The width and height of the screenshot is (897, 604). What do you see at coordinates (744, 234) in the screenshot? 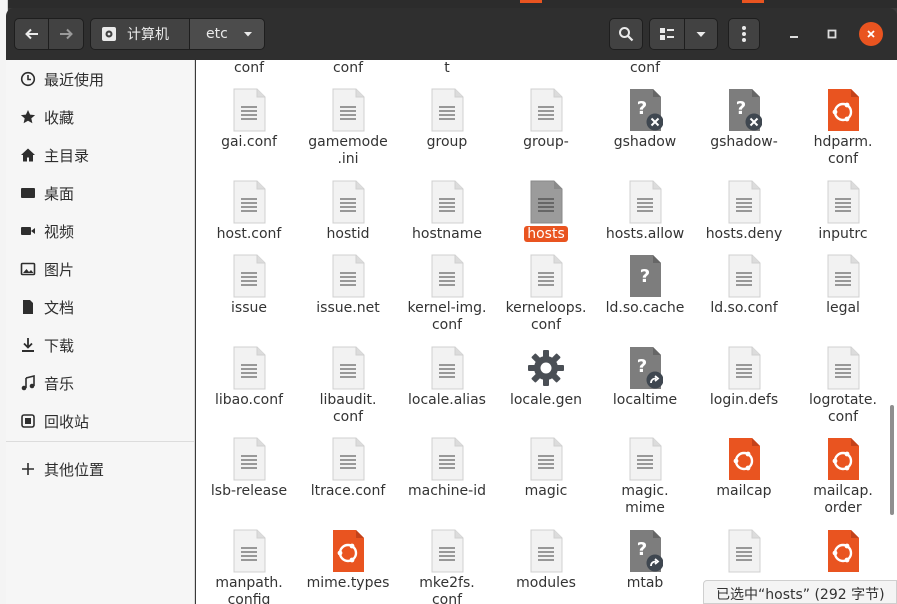
I see `file-name-label: hosts.deny` at bounding box center [744, 234].